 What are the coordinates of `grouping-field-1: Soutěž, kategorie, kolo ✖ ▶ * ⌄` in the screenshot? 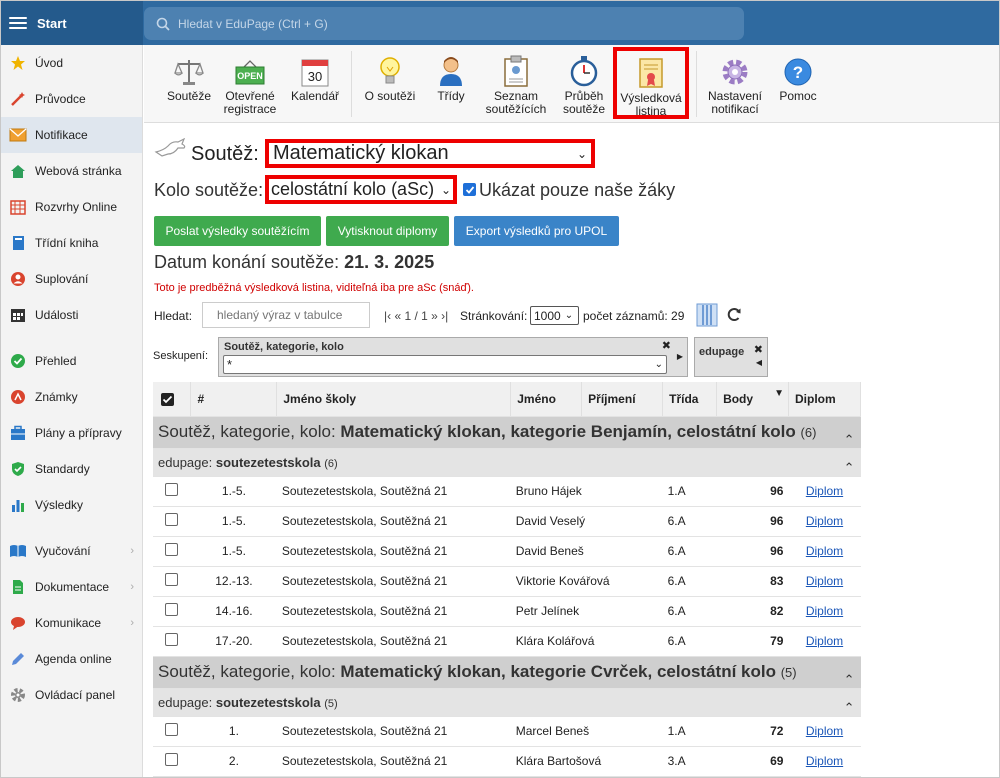 It's located at (453, 357).